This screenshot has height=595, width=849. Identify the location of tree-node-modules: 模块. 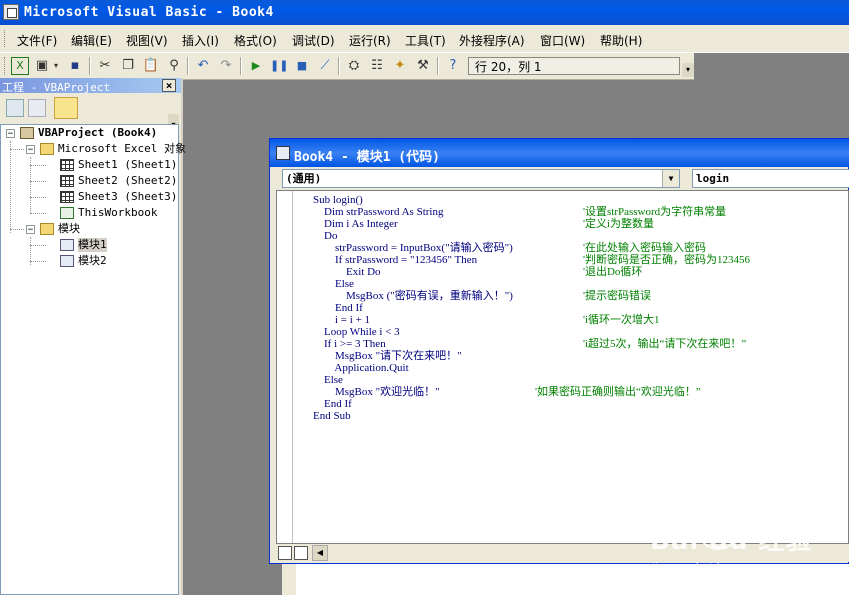
(69, 229).